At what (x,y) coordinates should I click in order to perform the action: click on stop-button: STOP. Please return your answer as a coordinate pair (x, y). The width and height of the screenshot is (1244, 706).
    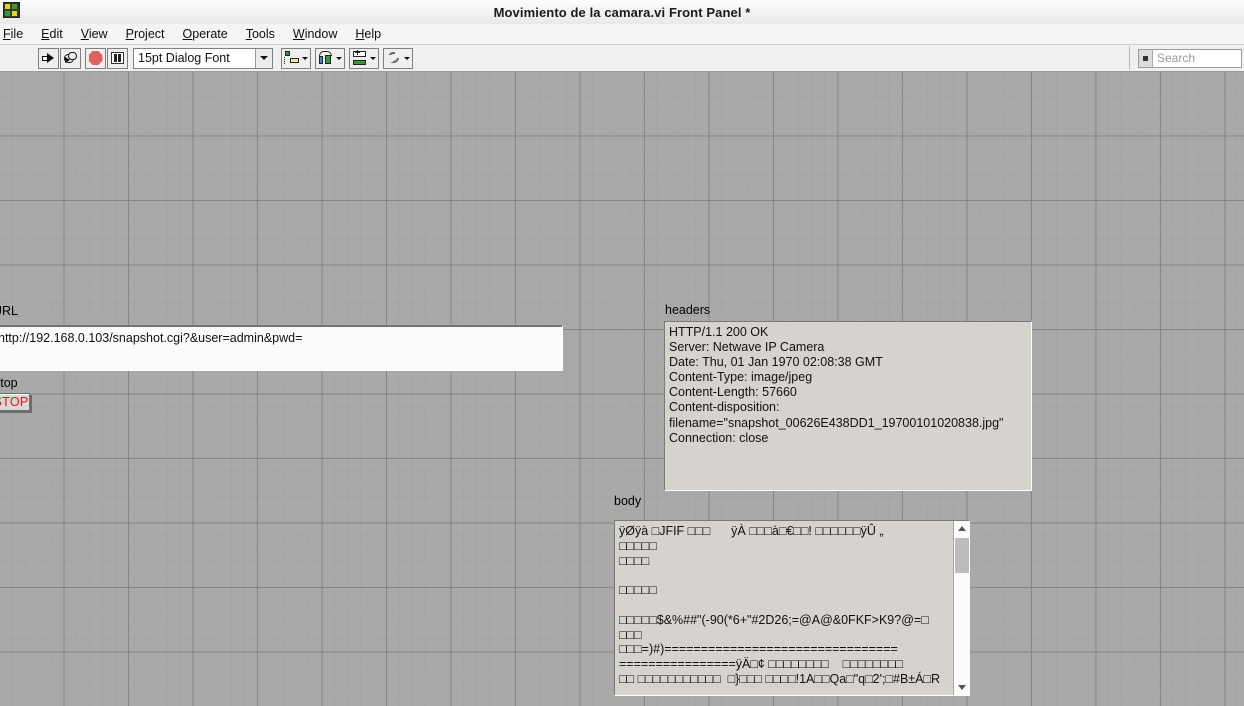
    Looking at the image, I should click on (15, 402).